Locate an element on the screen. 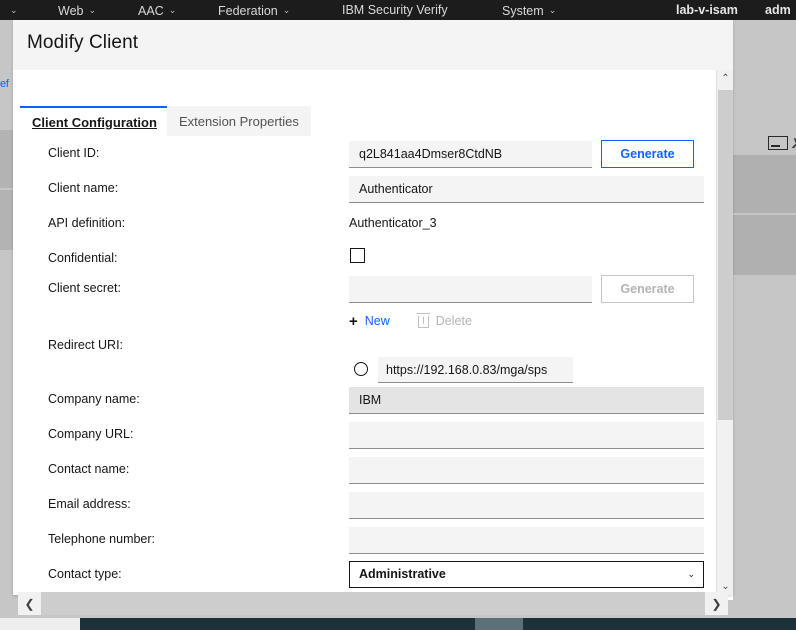  new-redirect-uri-button: + New is located at coordinates (369, 321).